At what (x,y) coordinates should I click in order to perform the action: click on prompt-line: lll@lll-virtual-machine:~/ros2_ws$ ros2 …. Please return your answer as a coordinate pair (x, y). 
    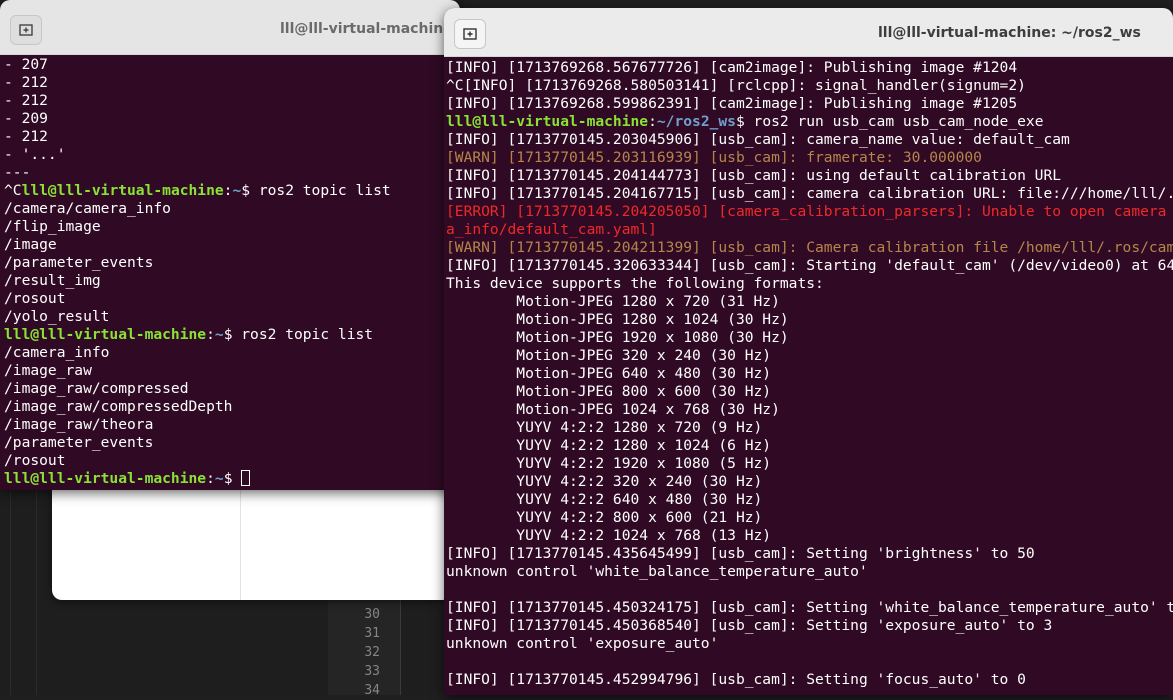
    Looking at the image, I should click on (809, 122).